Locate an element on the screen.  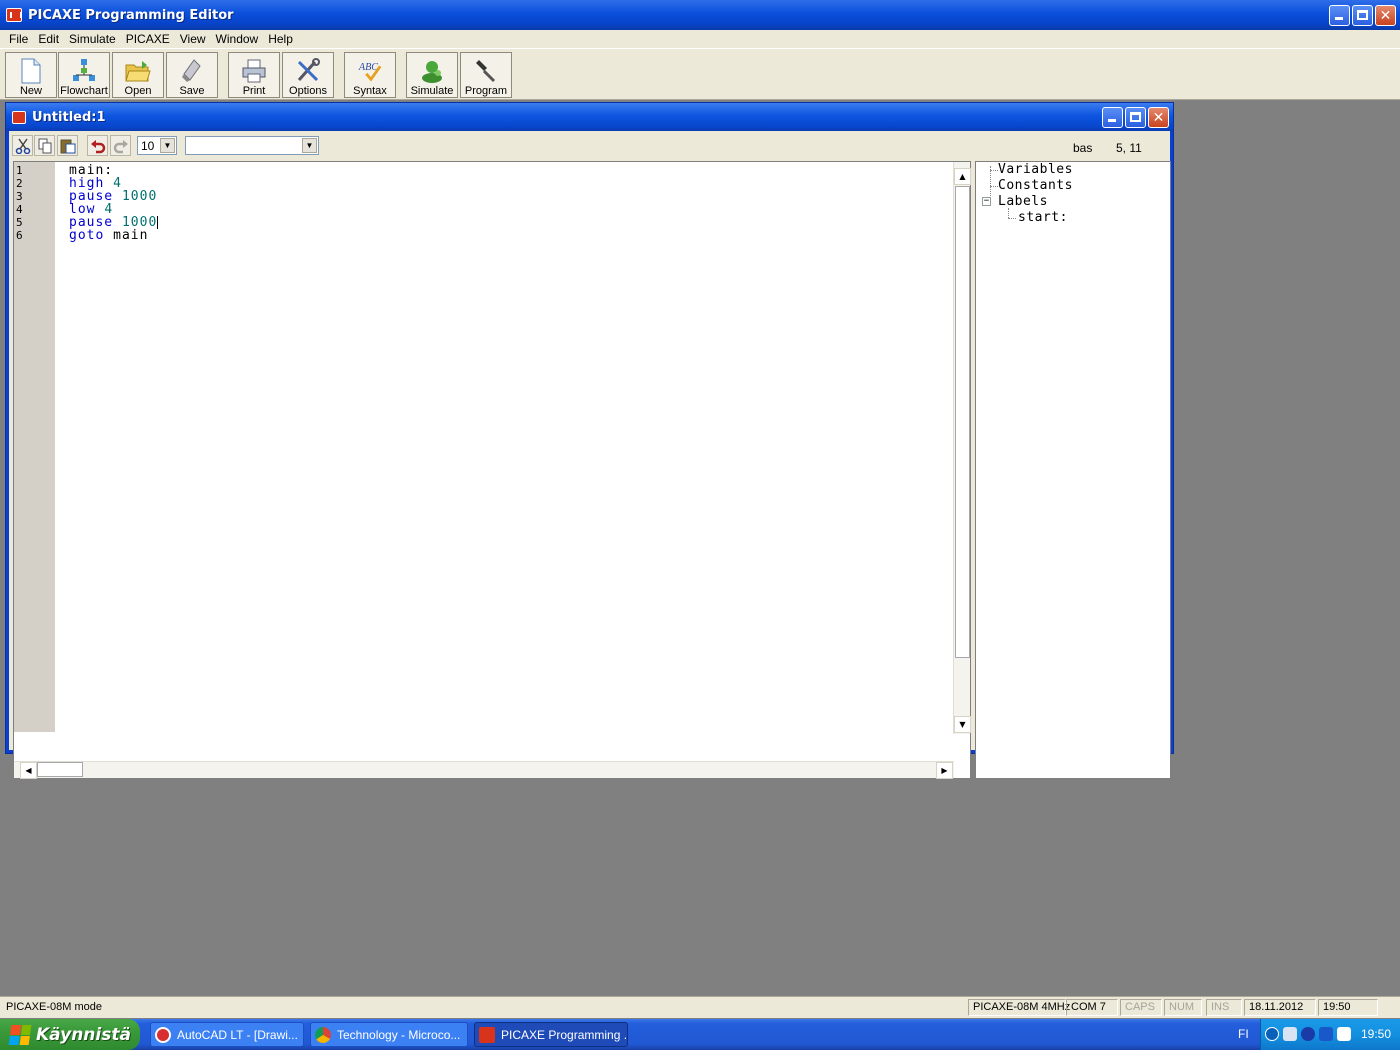
line-number: 5 is located at coordinates (19, 222).